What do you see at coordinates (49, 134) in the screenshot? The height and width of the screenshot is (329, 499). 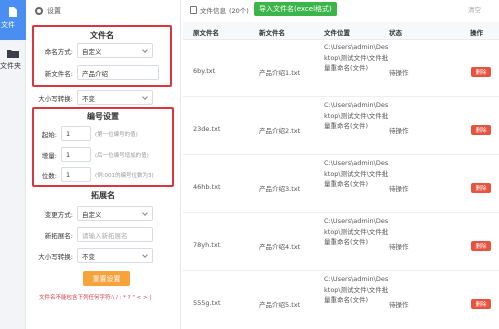 I see `start-label: 起始:` at bounding box center [49, 134].